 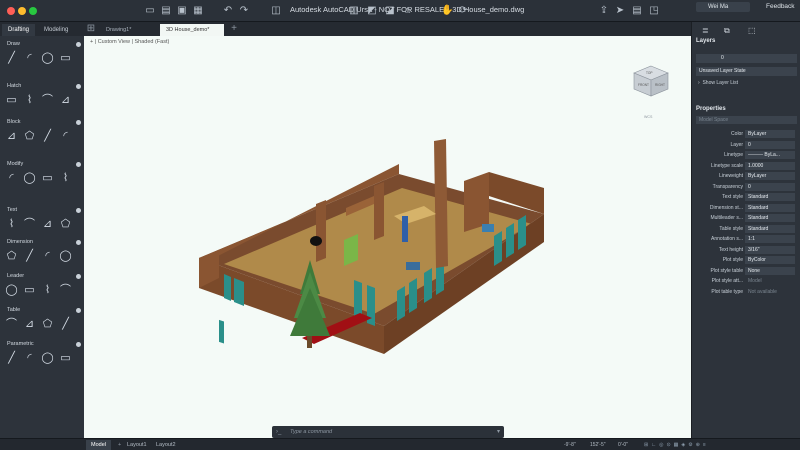 What do you see at coordinates (182, 11) in the screenshot?
I see `save-icon: ▣` at bounding box center [182, 11].